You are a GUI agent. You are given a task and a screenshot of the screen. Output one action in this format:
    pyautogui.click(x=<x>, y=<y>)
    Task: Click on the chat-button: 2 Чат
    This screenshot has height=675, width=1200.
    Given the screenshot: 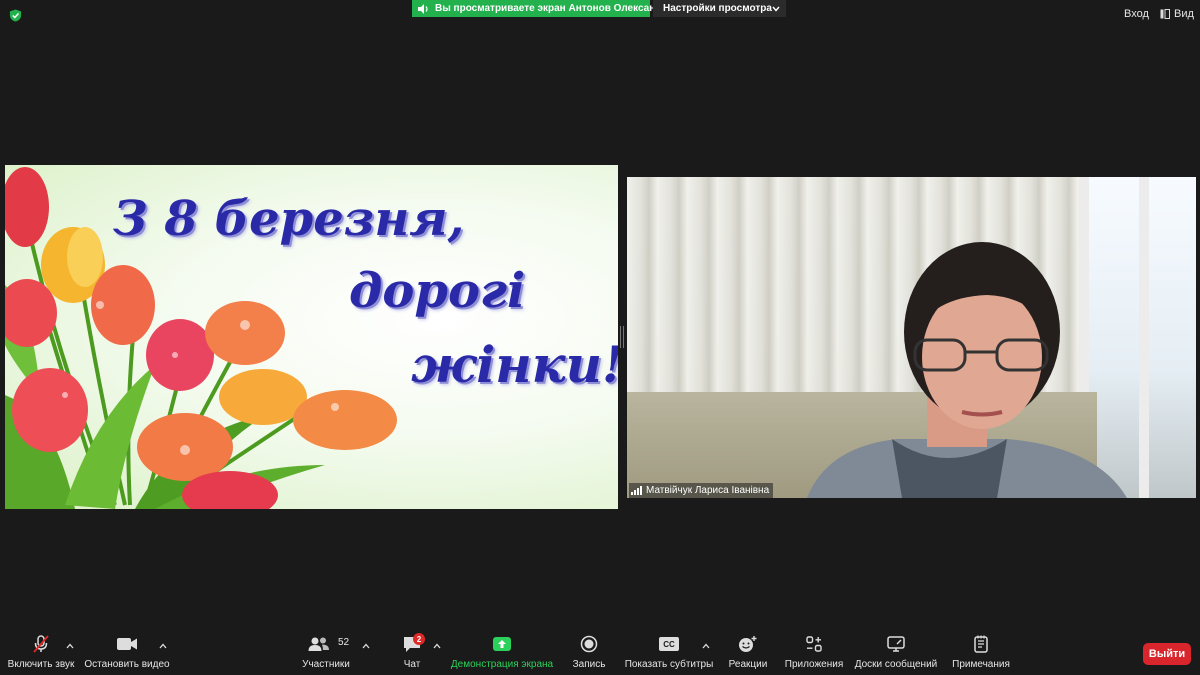 What is the action you would take?
    pyautogui.click(x=412, y=653)
    